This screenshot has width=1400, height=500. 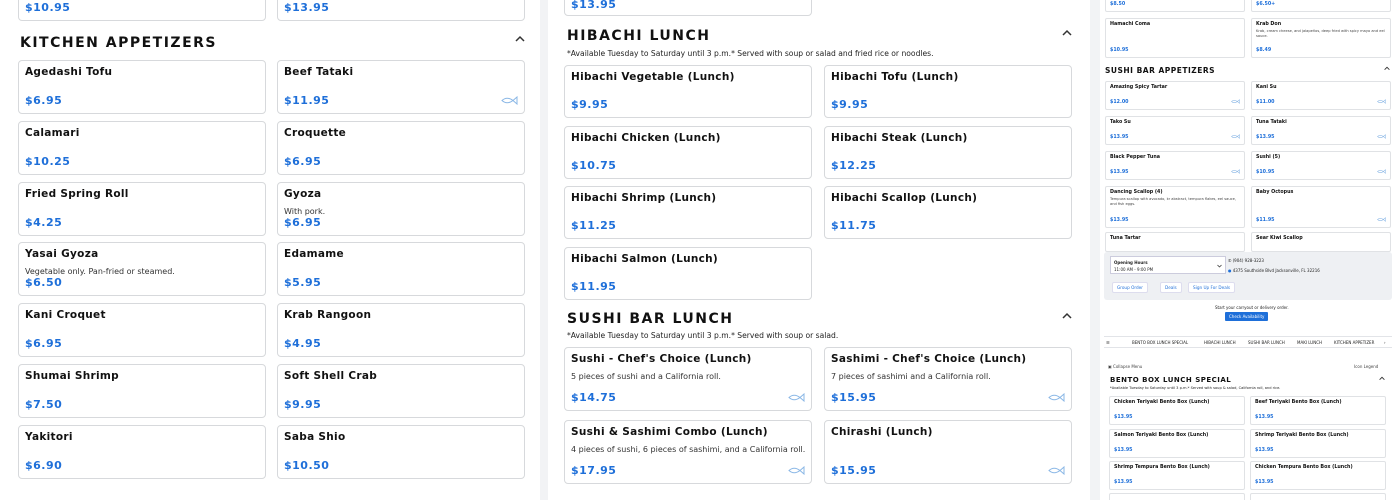 What do you see at coordinates (1268, 157) in the screenshot?
I see `item-name: Sushi (5)` at bounding box center [1268, 157].